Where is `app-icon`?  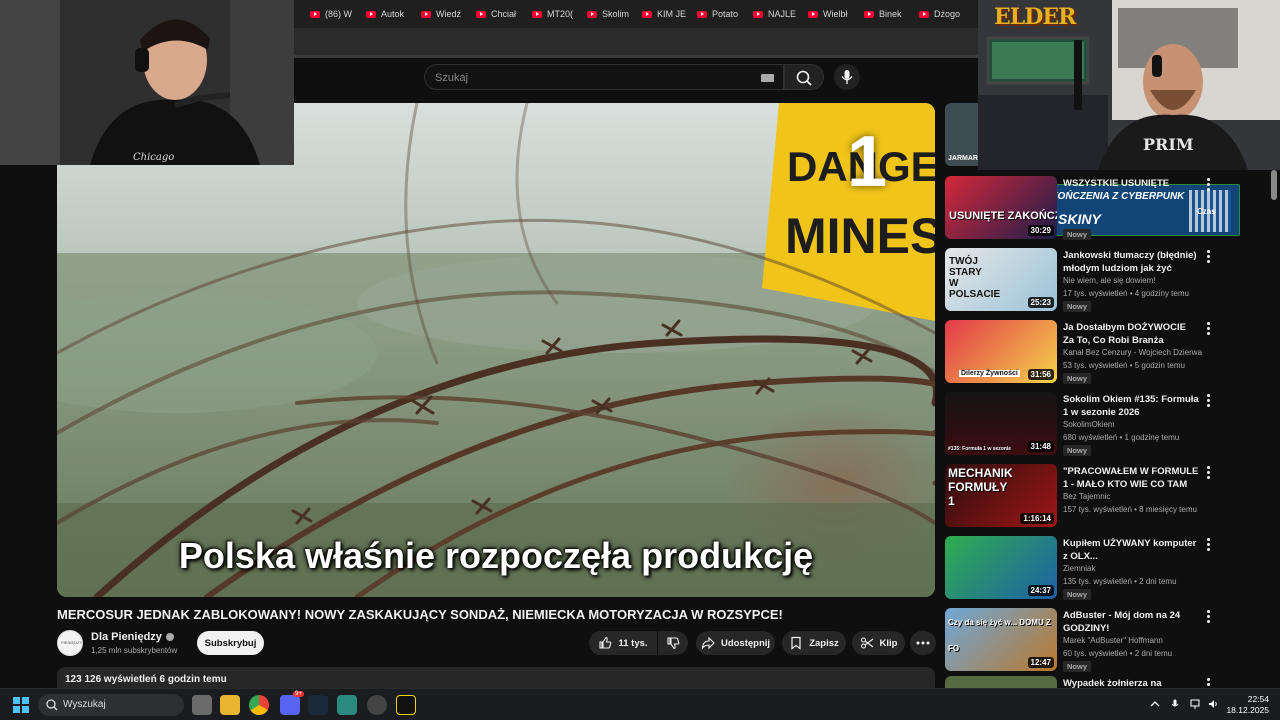 app-icon is located at coordinates (406, 705).